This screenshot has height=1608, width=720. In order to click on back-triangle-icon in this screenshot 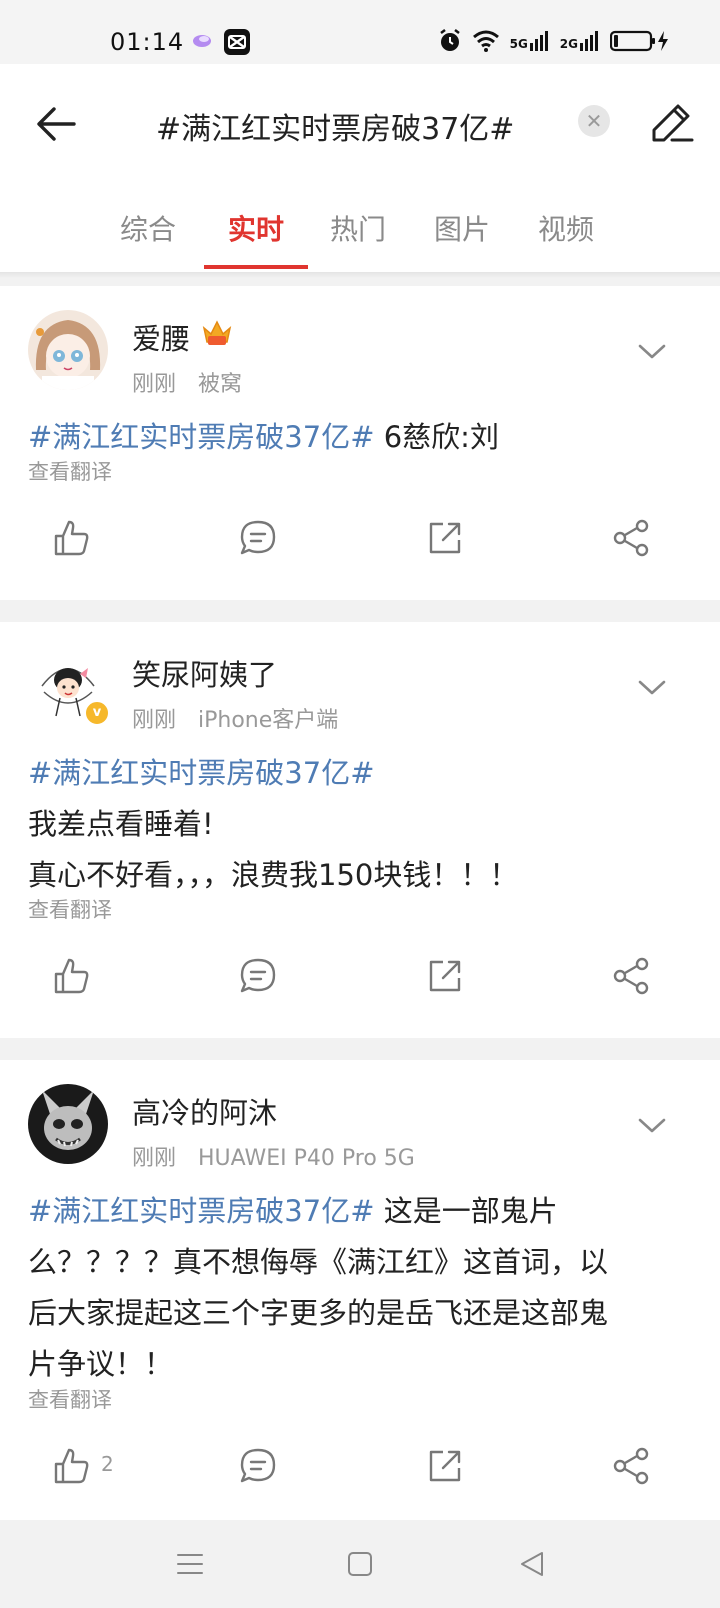, I will do `click(532, 1564)`.